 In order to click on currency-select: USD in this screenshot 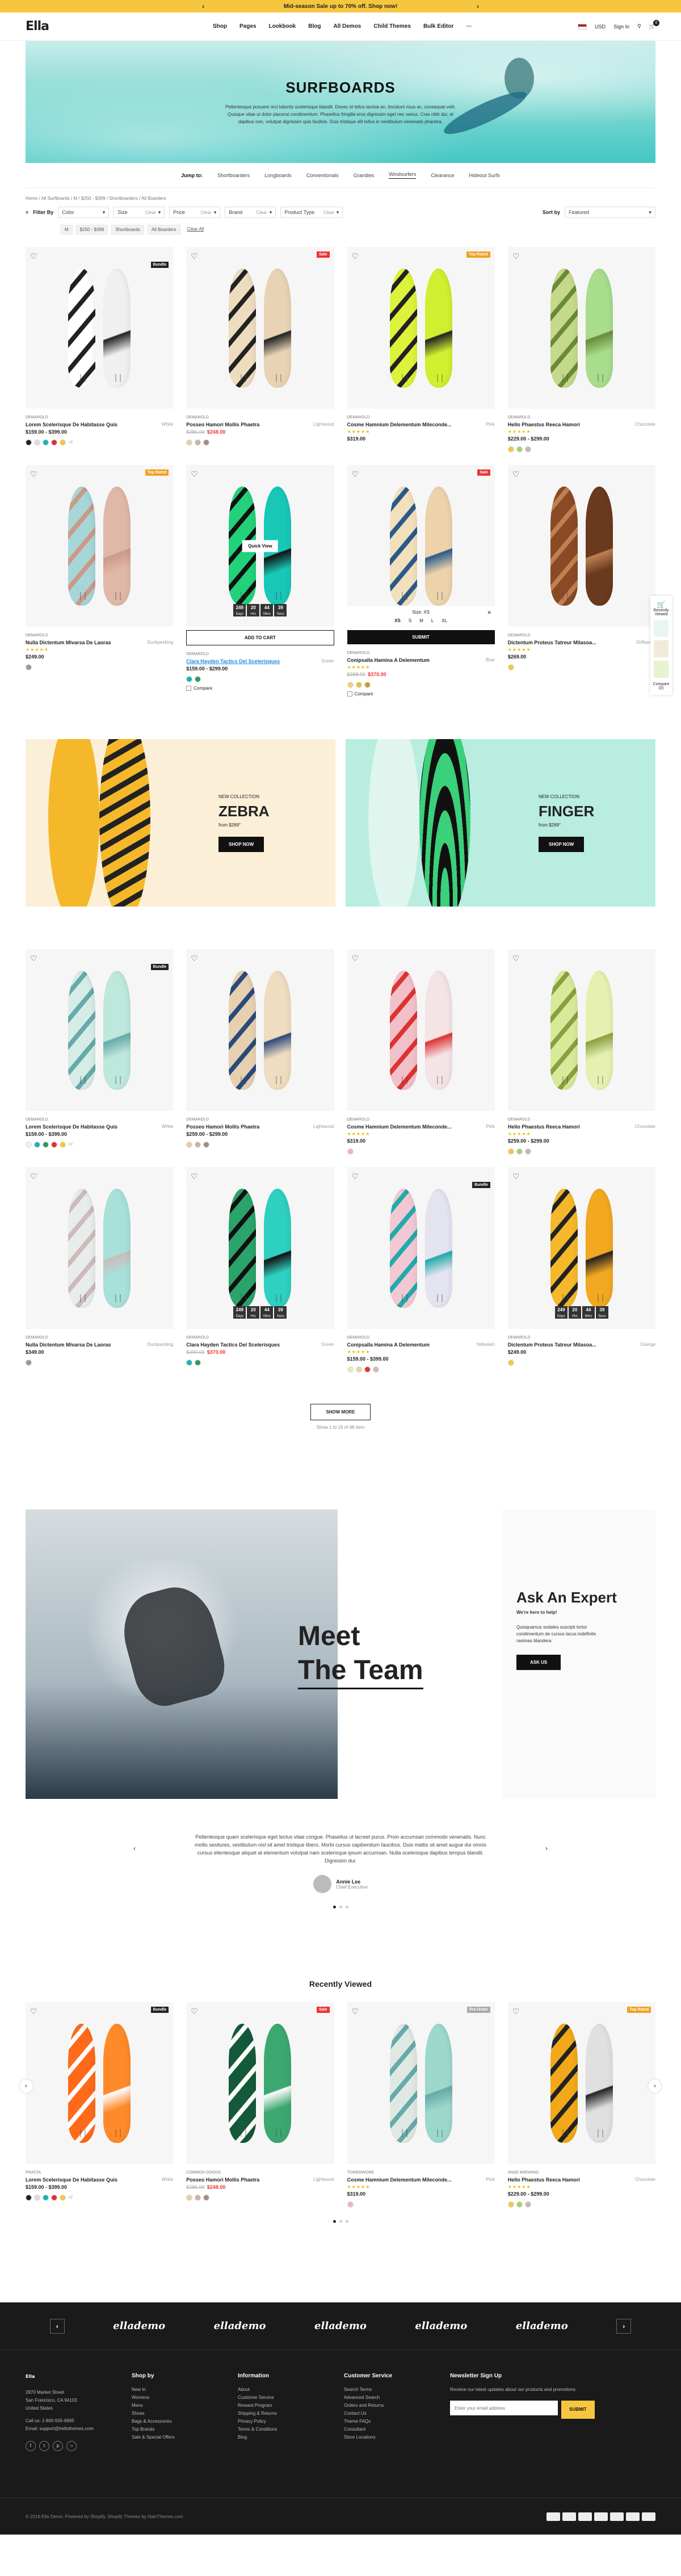, I will do `click(600, 27)`.